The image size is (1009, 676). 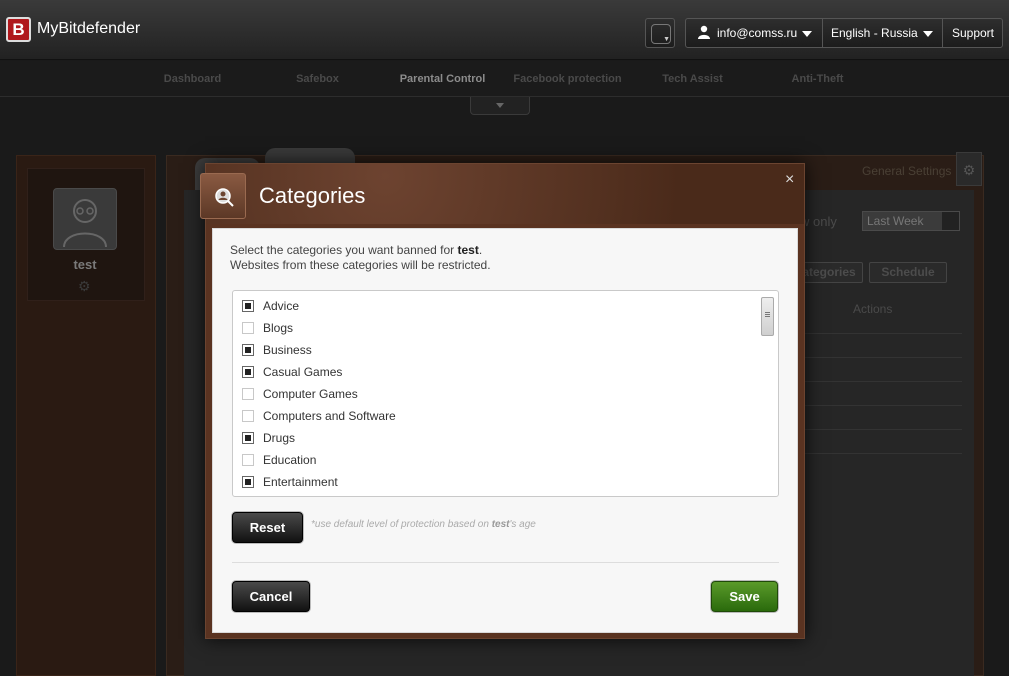 What do you see at coordinates (744, 596) in the screenshot?
I see `save-button: Save` at bounding box center [744, 596].